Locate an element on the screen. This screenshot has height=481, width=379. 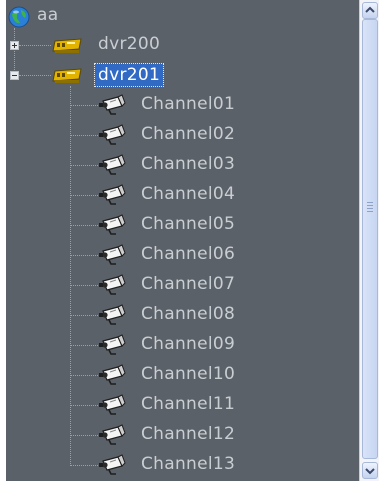
scroll-thumb is located at coordinates (370, 239).